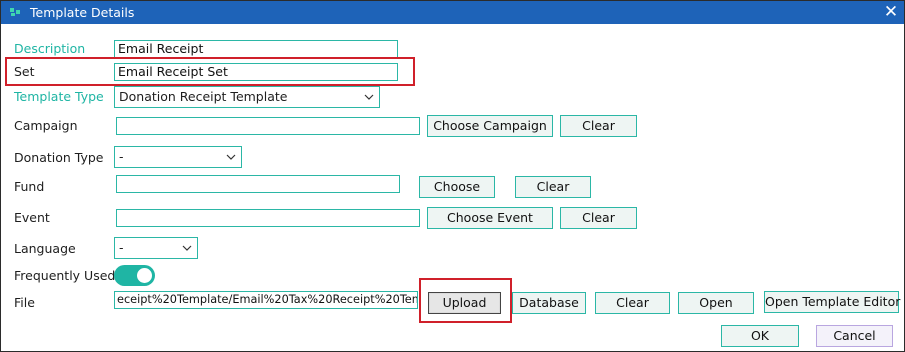  What do you see at coordinates (452, 12) in the screenshot?
I see `title-bar: Template Details ✕` at bounding box center [452, 12].